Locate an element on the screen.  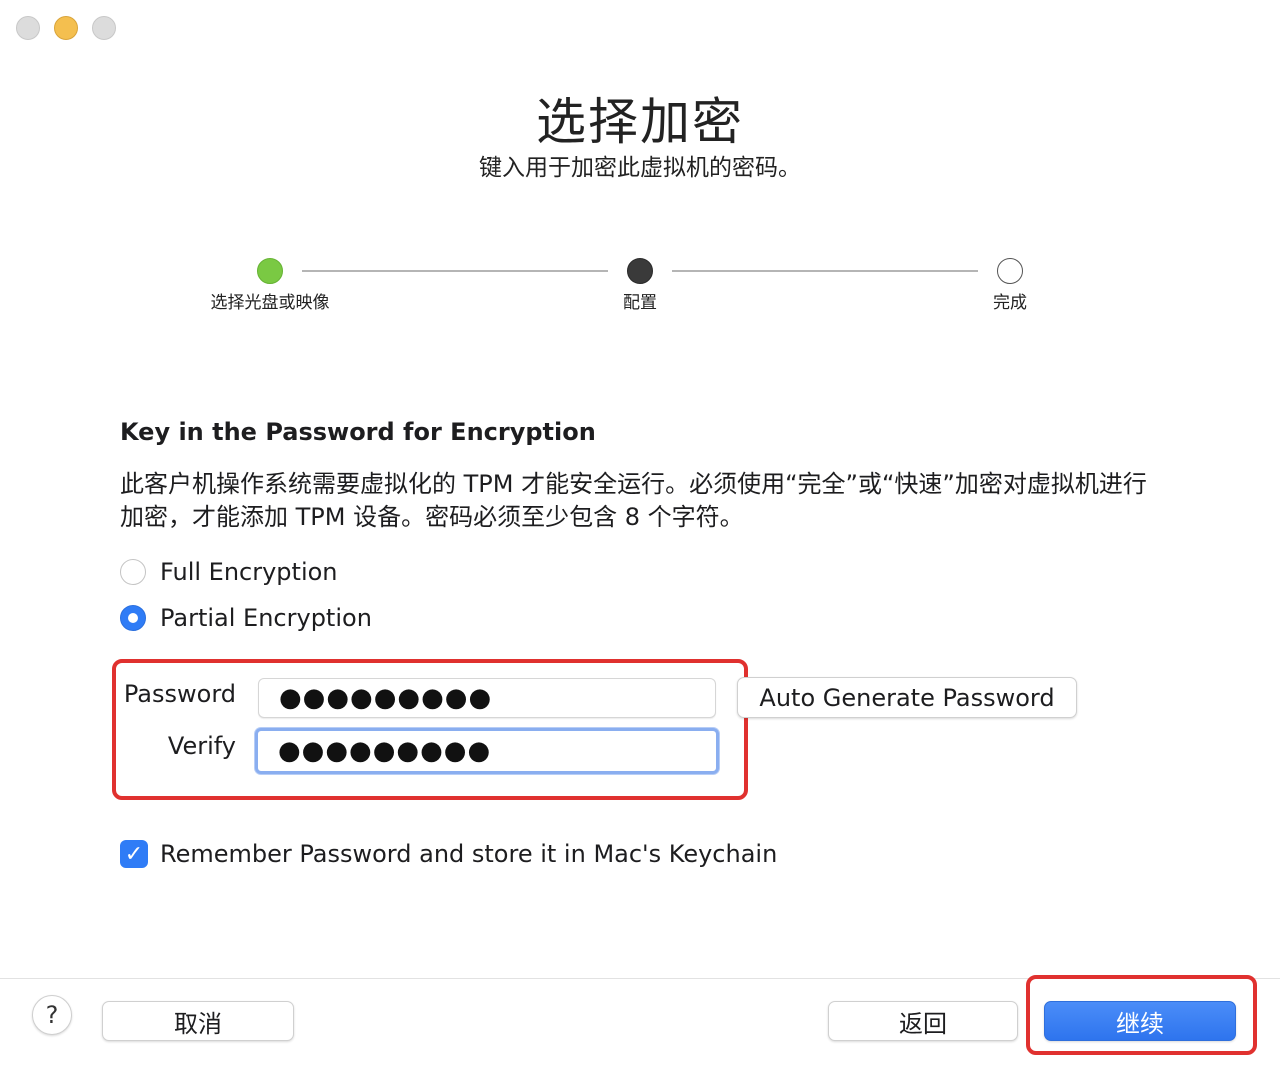
step-label-configure: 配置 is located at coordinates (640, 303).